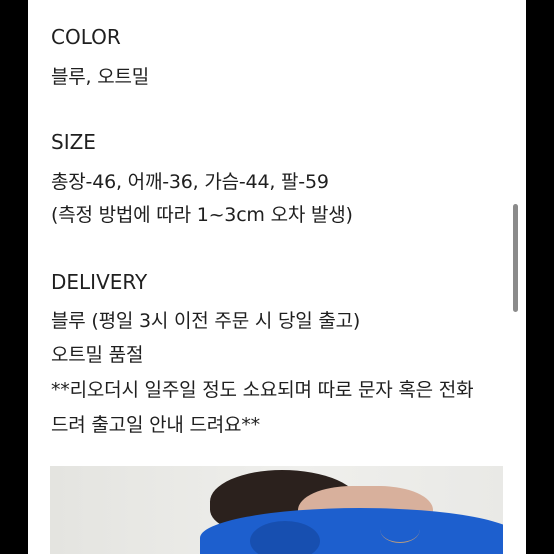 Image resolution: width=554 pixels, height=554 pixels. What do you see at coordinates (100, 77) in the screenshot?
I see `color-options: 블루, 오트밀` at bounding box center [100, 77].